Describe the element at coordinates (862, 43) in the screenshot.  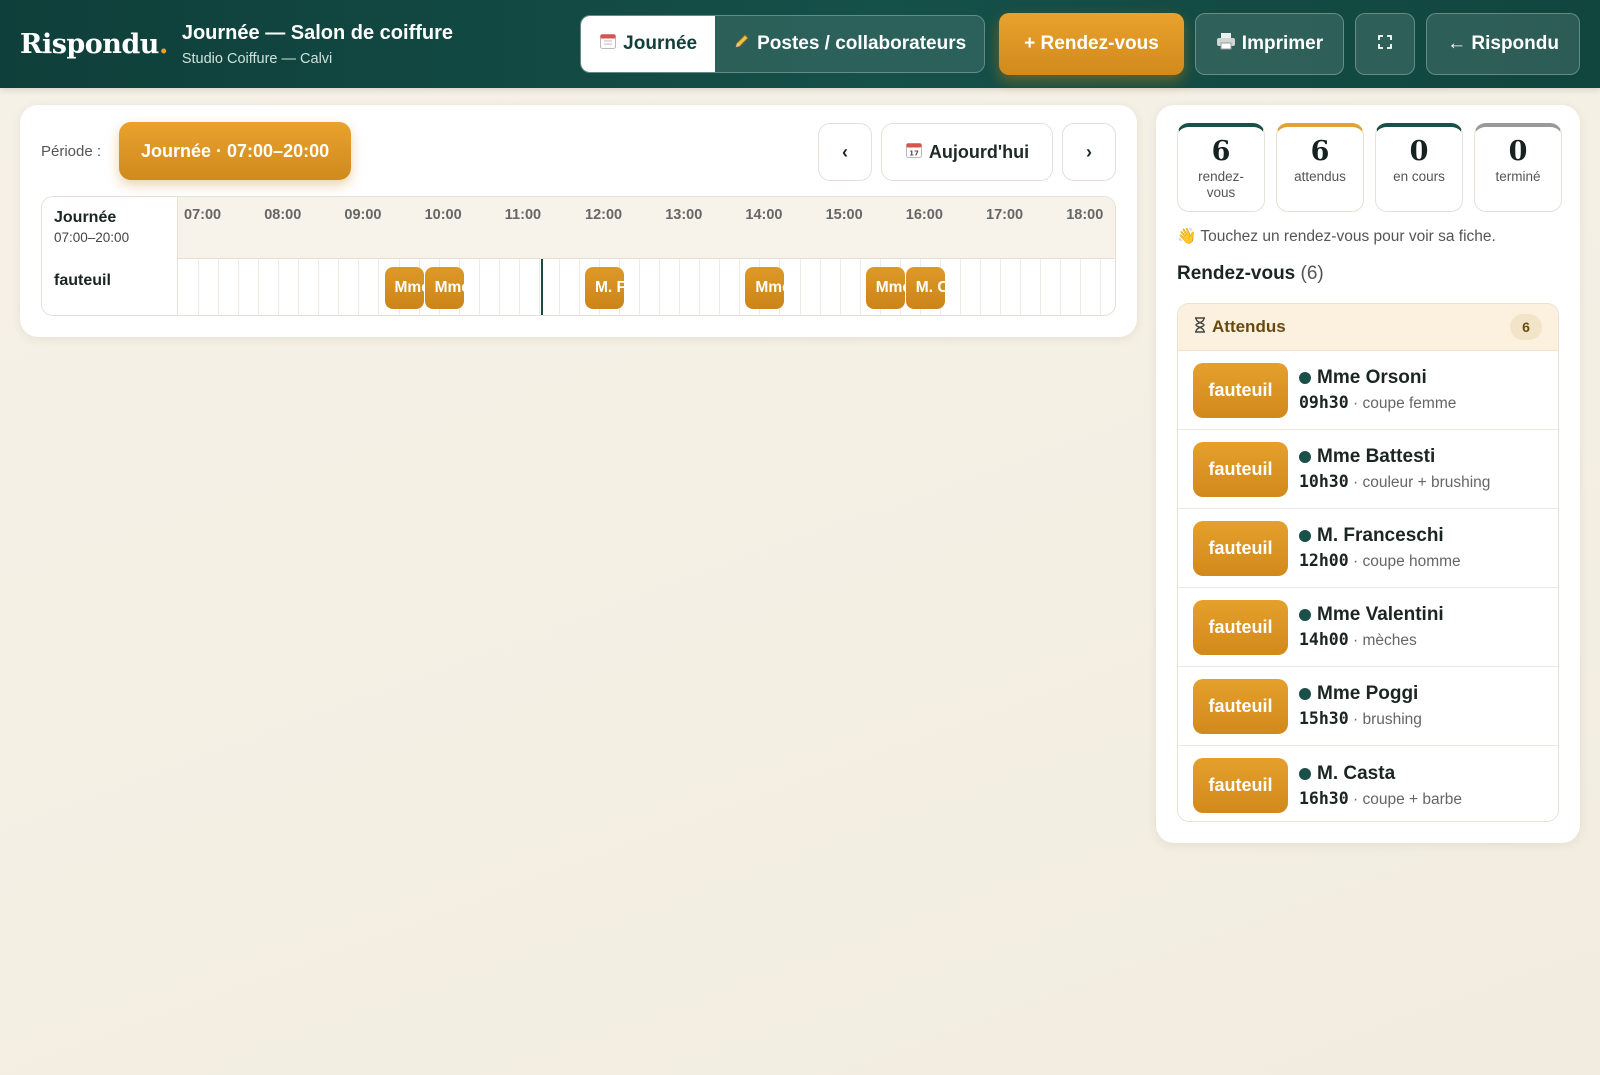
I see `tab-postes-label: Postes / collaborateurs` at that location.